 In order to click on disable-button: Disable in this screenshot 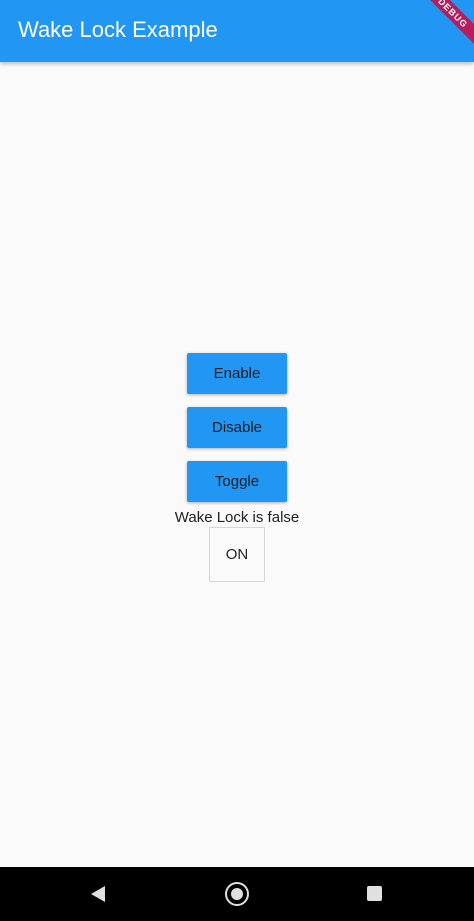, I will do `click(237, 427)`.